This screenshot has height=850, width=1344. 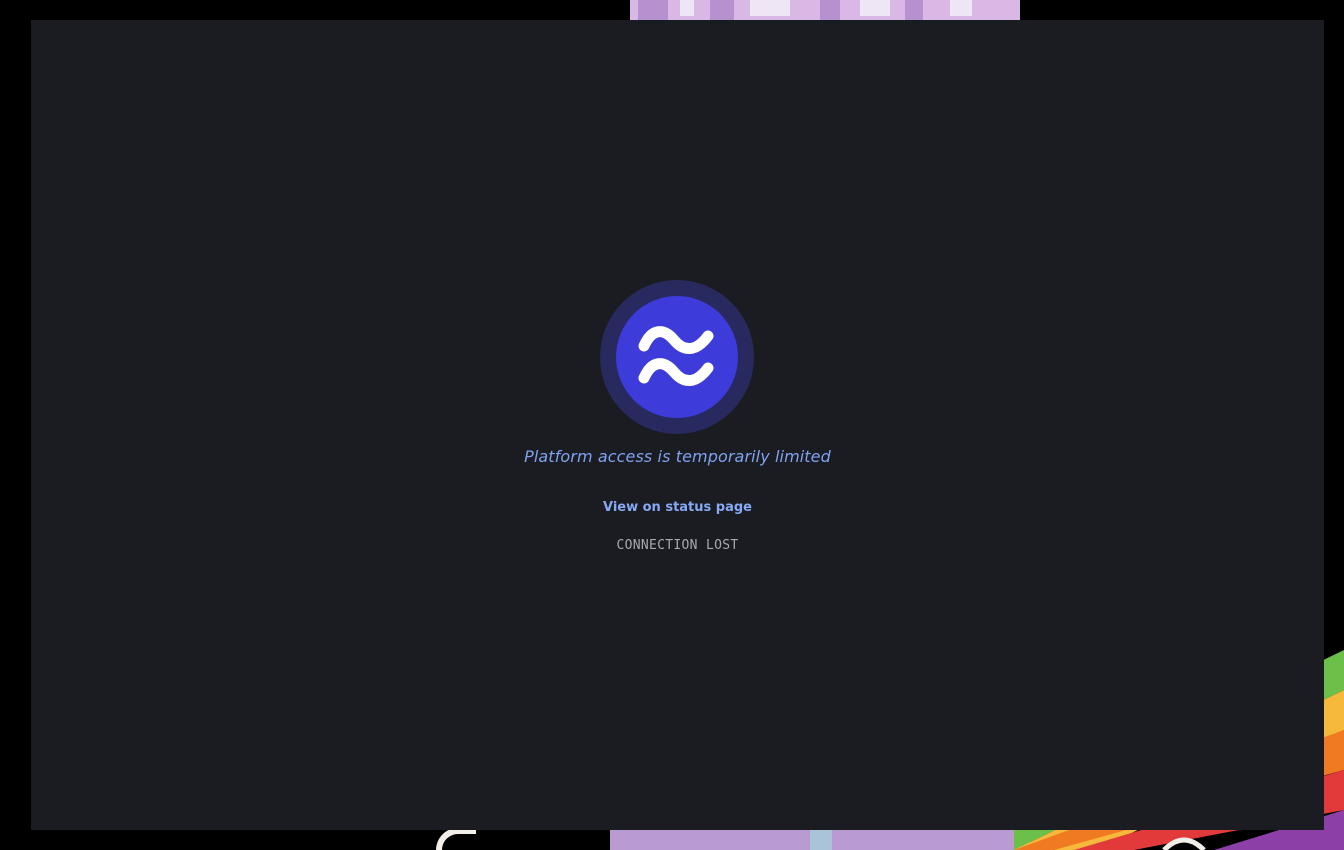 I want to click on status-page-link-row: View on status page, so click(x=677, y=507).